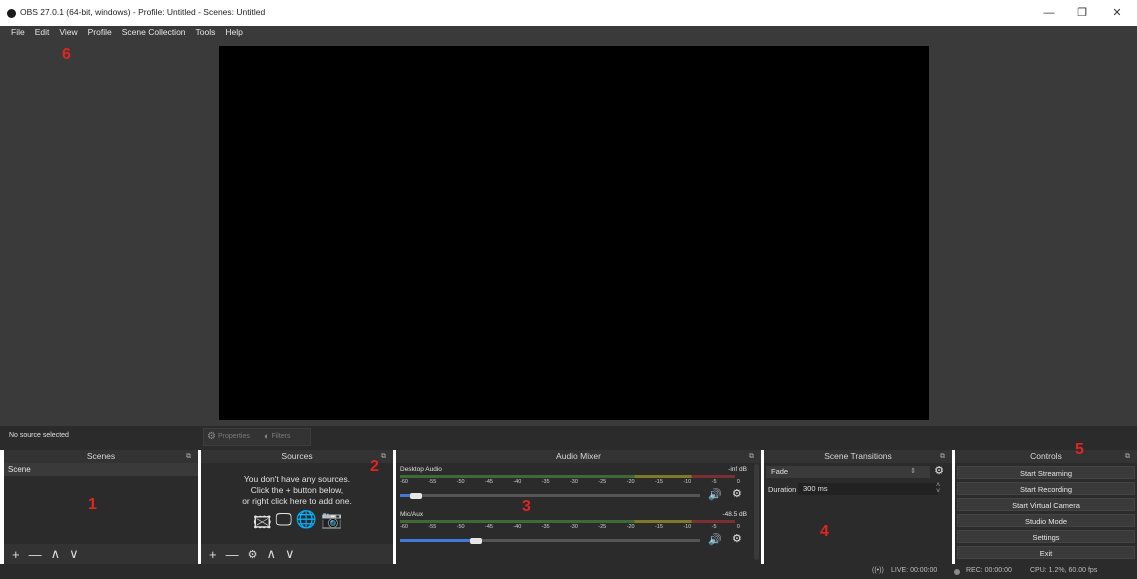 The height and width of the screenshot is (579, 1137). What do you see at coordinates (1046, 520) in the screenshot?
I see `studio-mode-button: Studio Mode` at bounding box center [1046, 520].